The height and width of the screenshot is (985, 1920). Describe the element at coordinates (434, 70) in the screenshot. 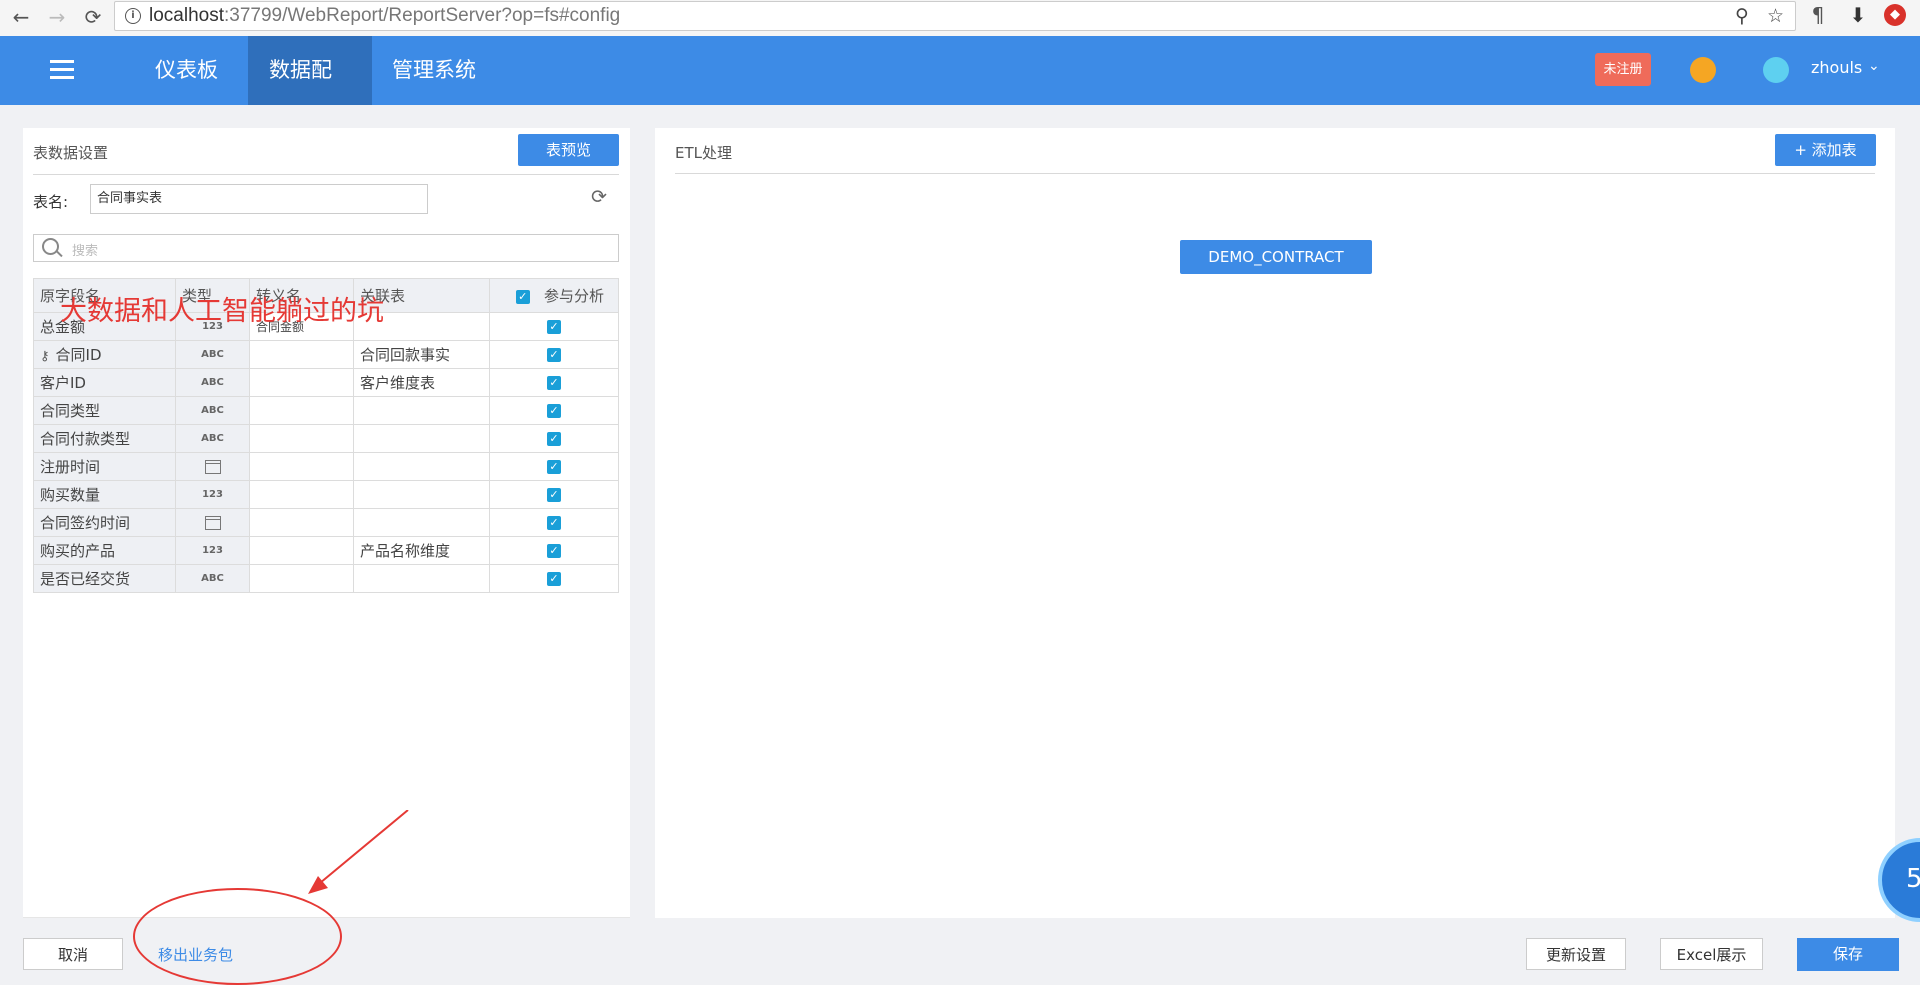

I see `tab-management: 管理系统` at that location.